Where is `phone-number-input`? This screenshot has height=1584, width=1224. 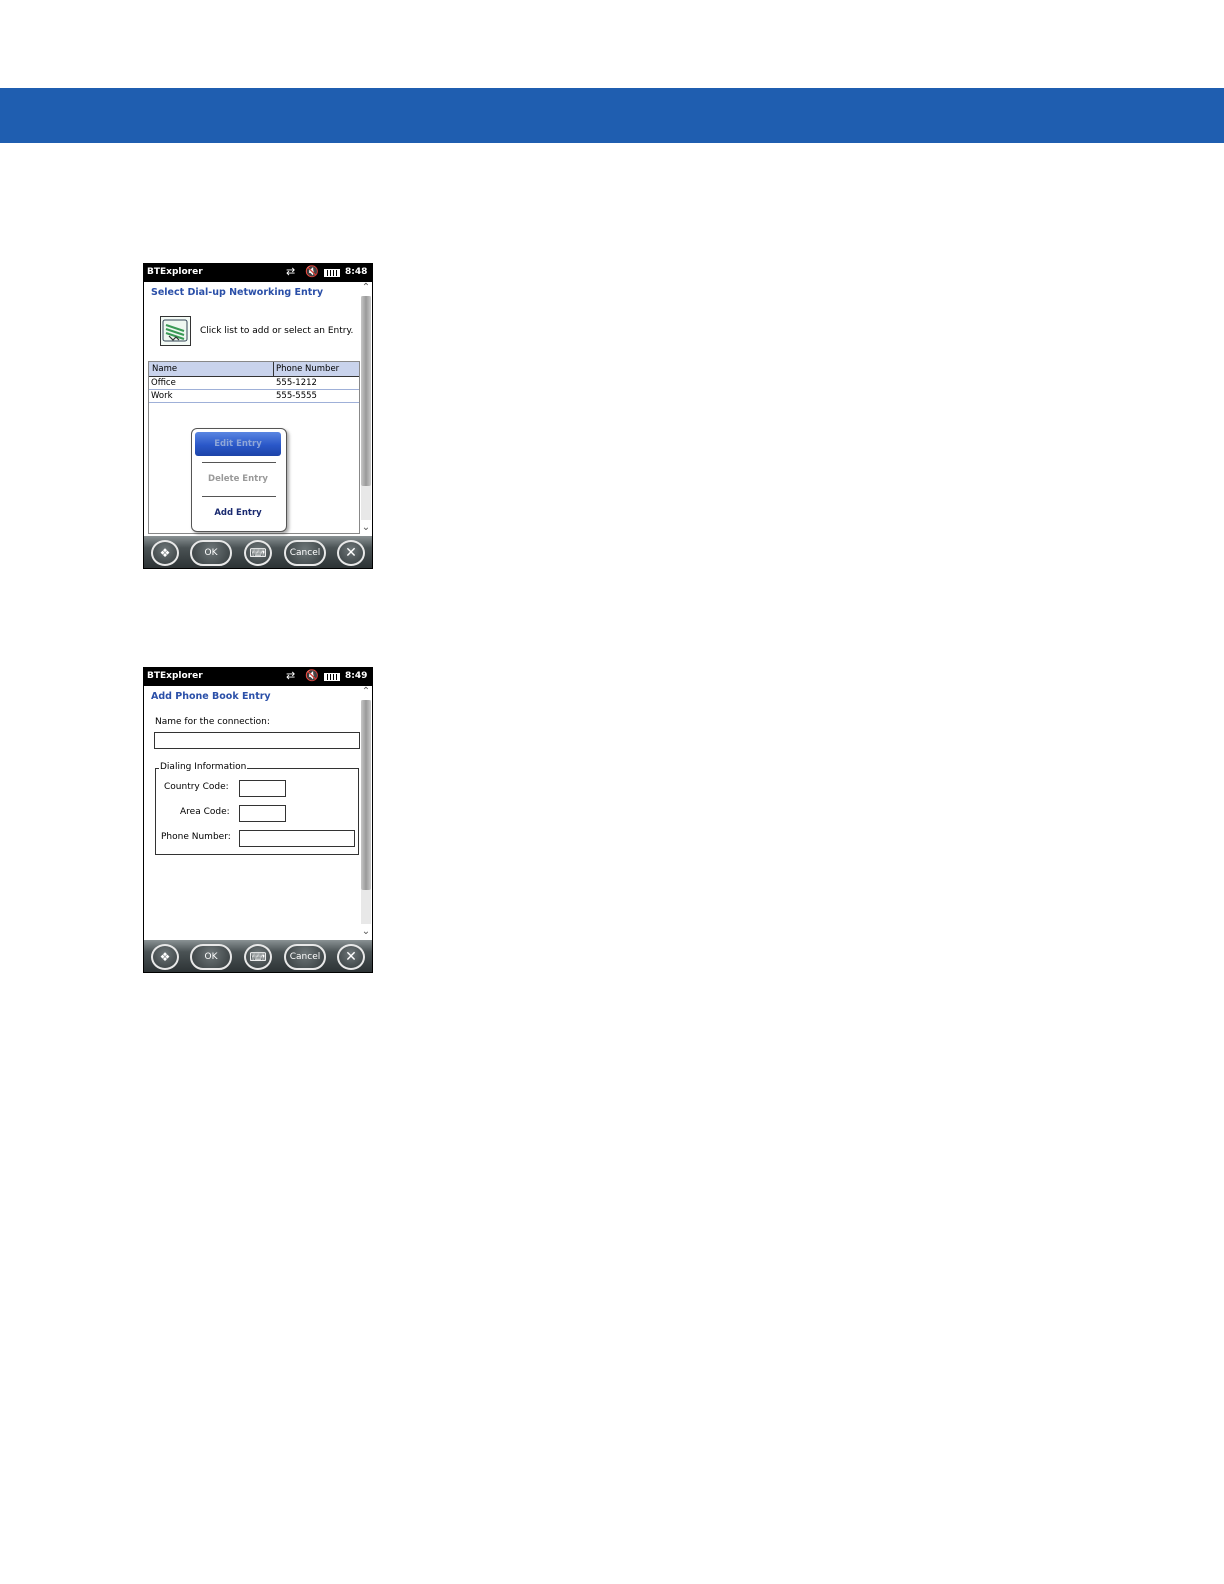 phone-number-input is located at coordinates (297, 838).